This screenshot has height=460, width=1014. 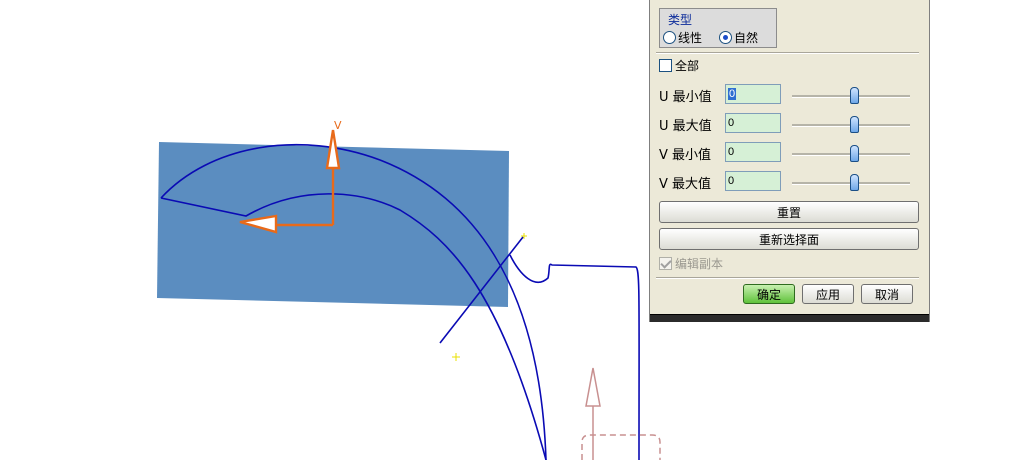 I want to click on radio-natural-label: 自然, so click(x=746, y=38).